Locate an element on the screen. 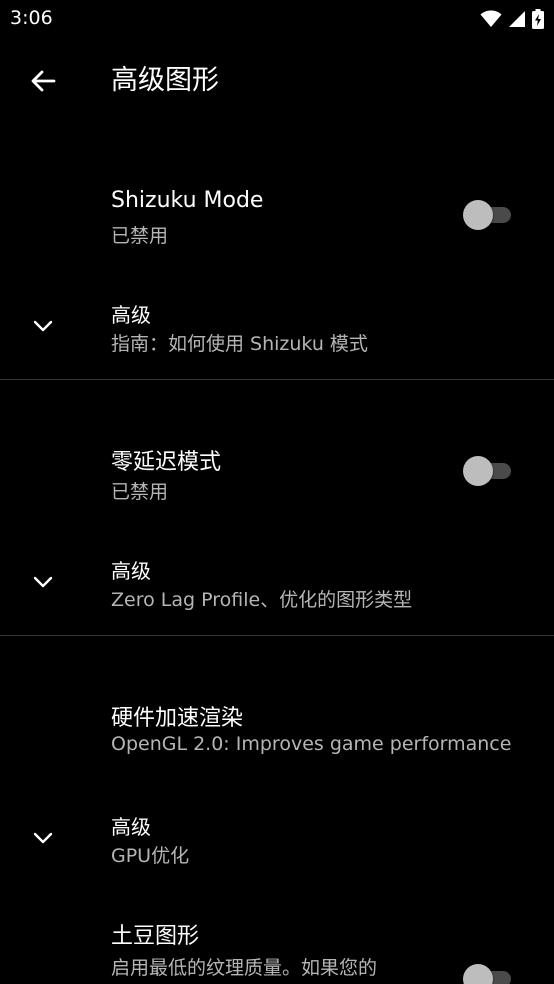 Image resolution: width=554 pixels, height=984 pixels. zero-lag-advanced-subtitle: Zero Lag Profile、优化的图形类型 is located at coordinates (262, 600).